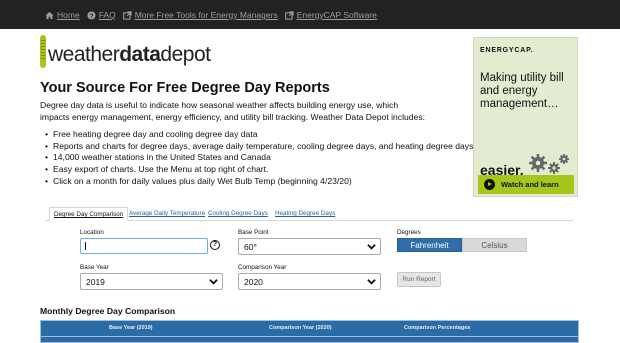 Image resolution: width=620 pixels, height=343 pixels. I want to click on location-label: Location, so click(92, 232).